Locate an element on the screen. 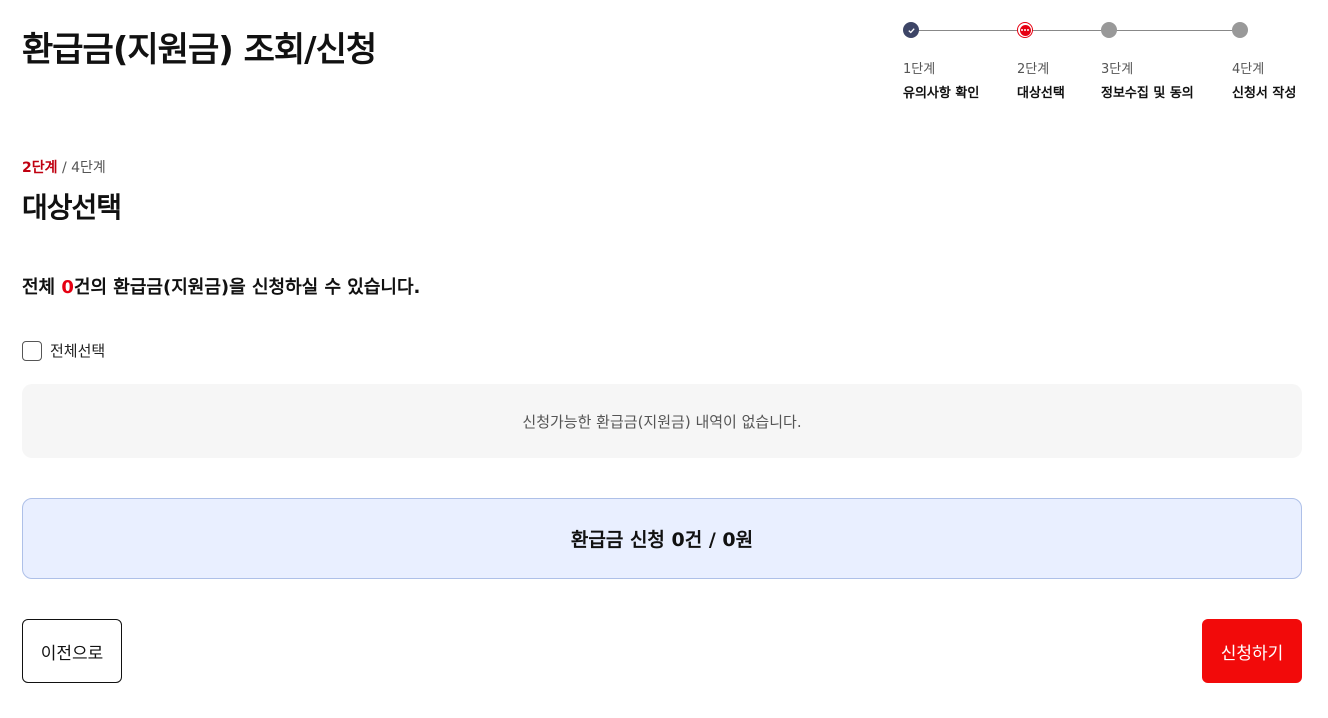 This screenshot has height=718, width=1328. step-1-done-icon is located at coordinates (911, 30).